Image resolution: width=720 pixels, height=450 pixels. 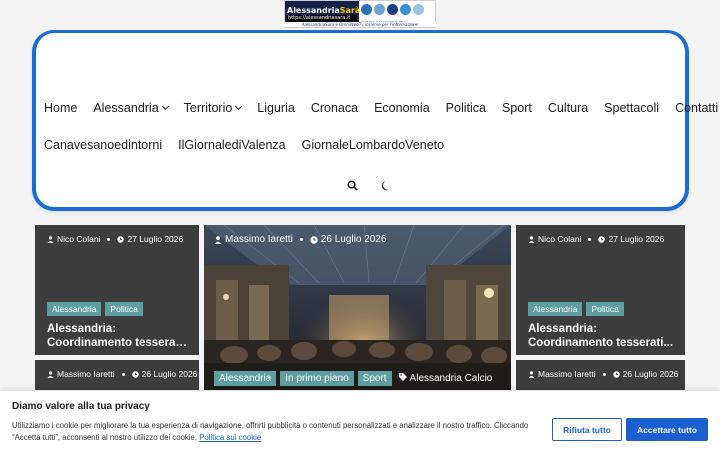 What do you see at coordinates (126, 108) in the screenshot?
I see `nav-label: Alessandria` at bounding box center [126, 108].